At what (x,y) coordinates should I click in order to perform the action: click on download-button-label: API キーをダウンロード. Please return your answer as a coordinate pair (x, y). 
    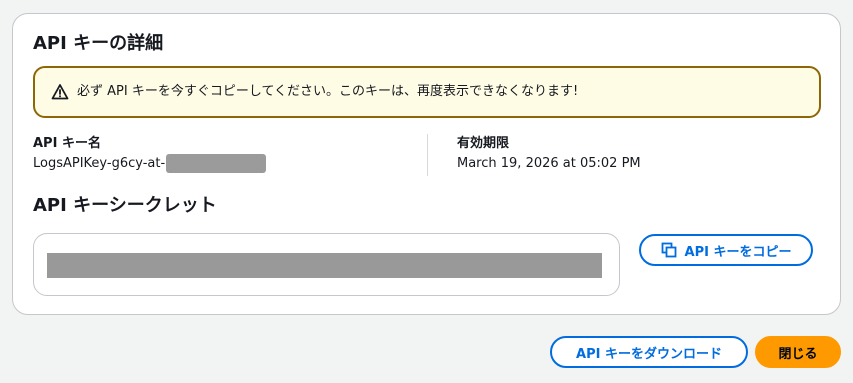
    Looking at the image, I should click on (649, 354).